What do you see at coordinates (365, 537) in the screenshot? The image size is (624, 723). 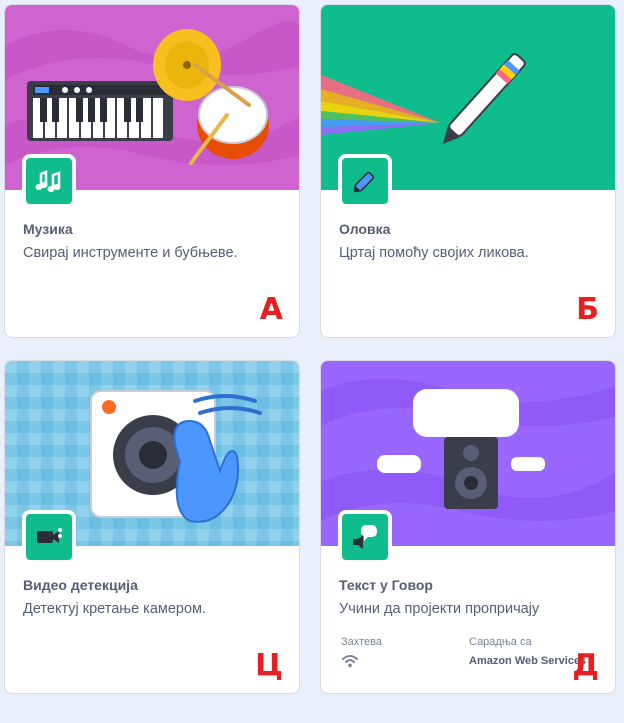 I see `speech-bubble-speaker-icon` at bounding box center [365, 537].